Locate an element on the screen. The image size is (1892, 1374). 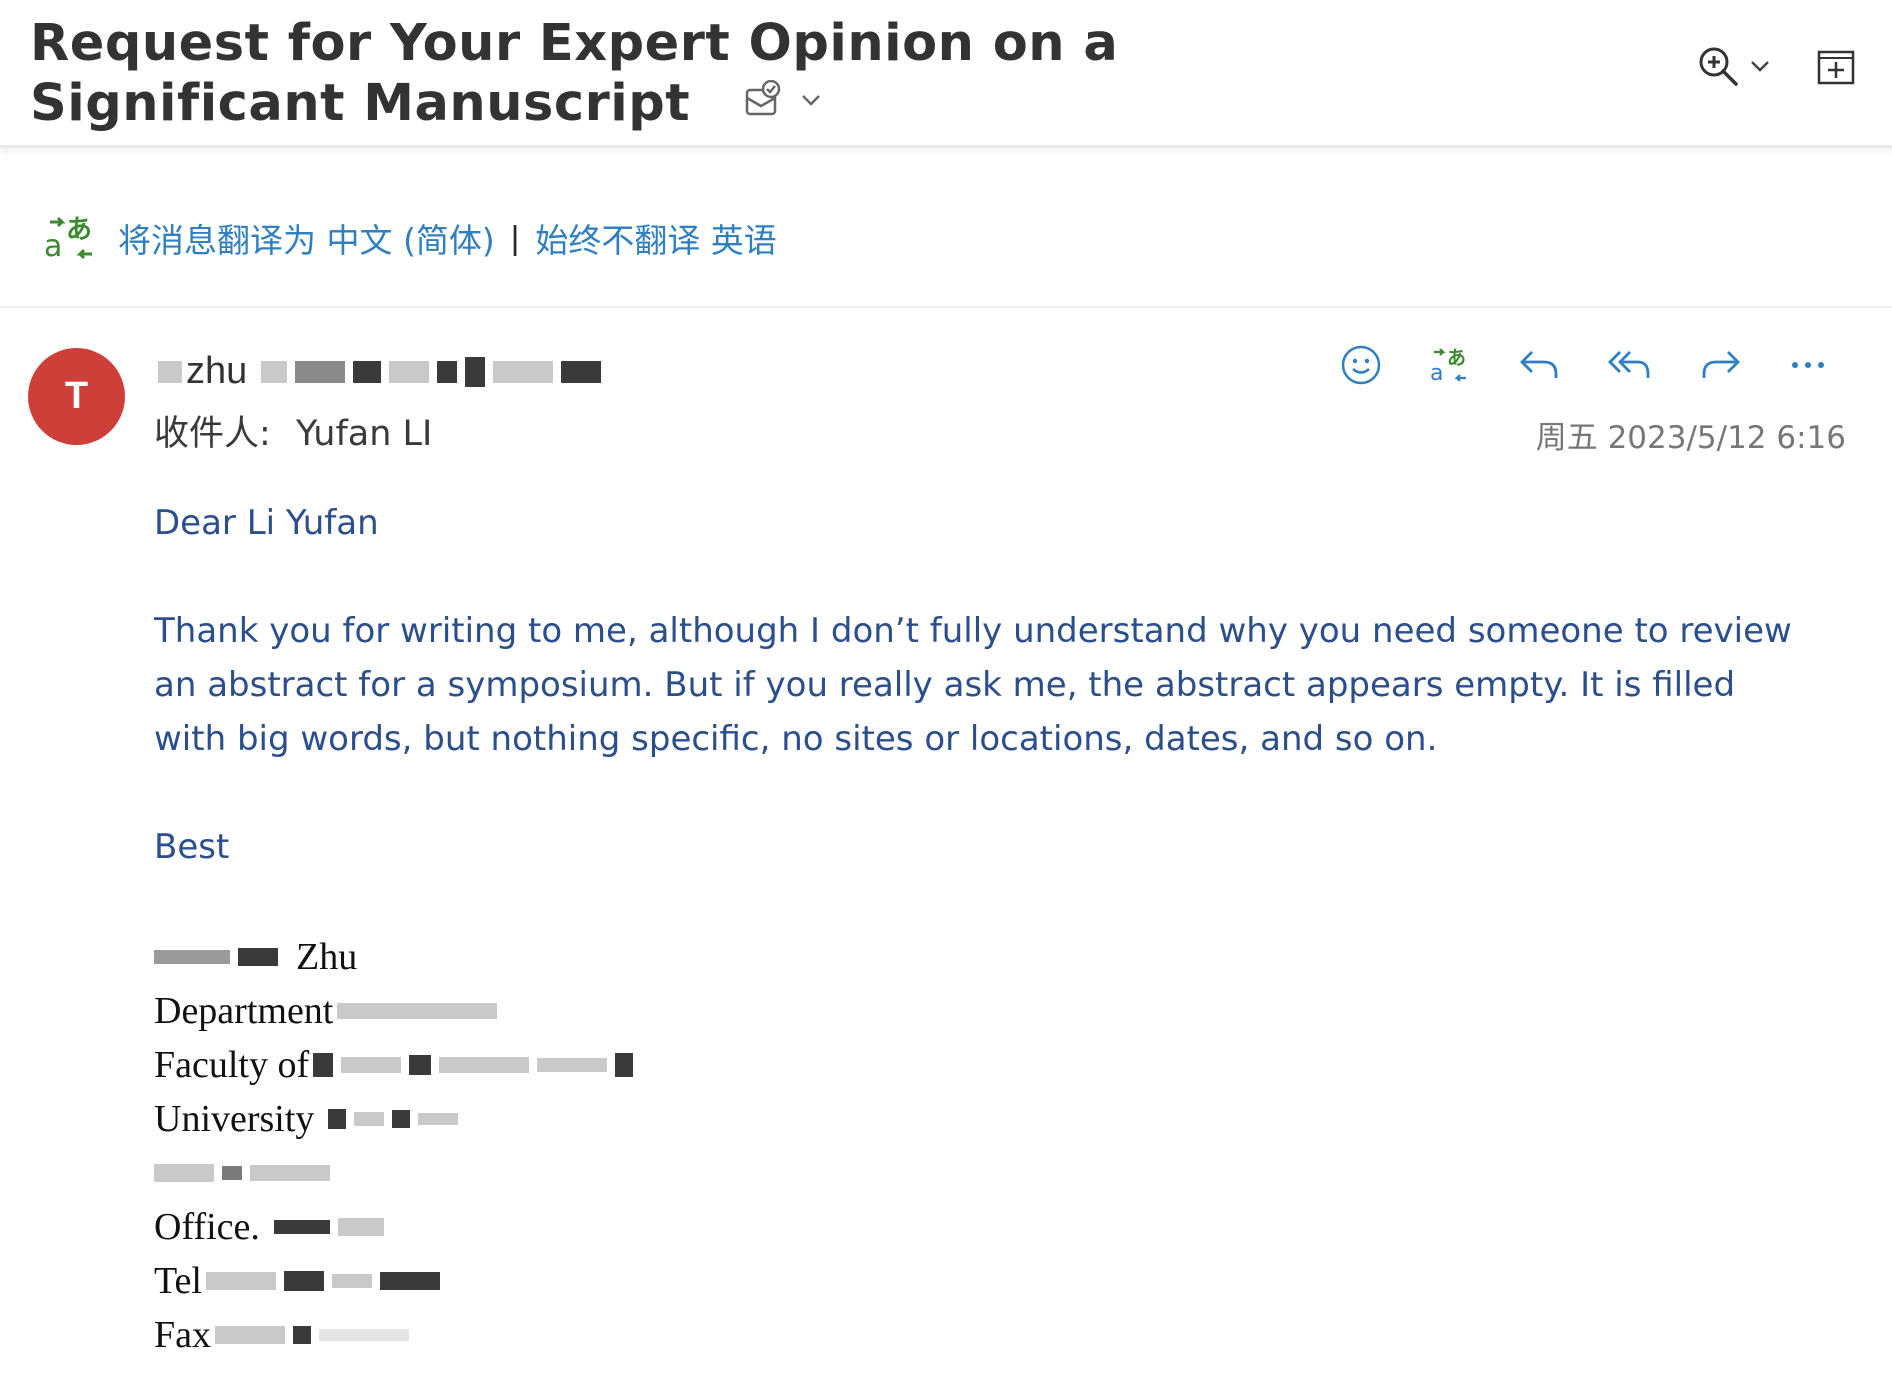
message-actions: a あ is located at coordinates (1583, 365).